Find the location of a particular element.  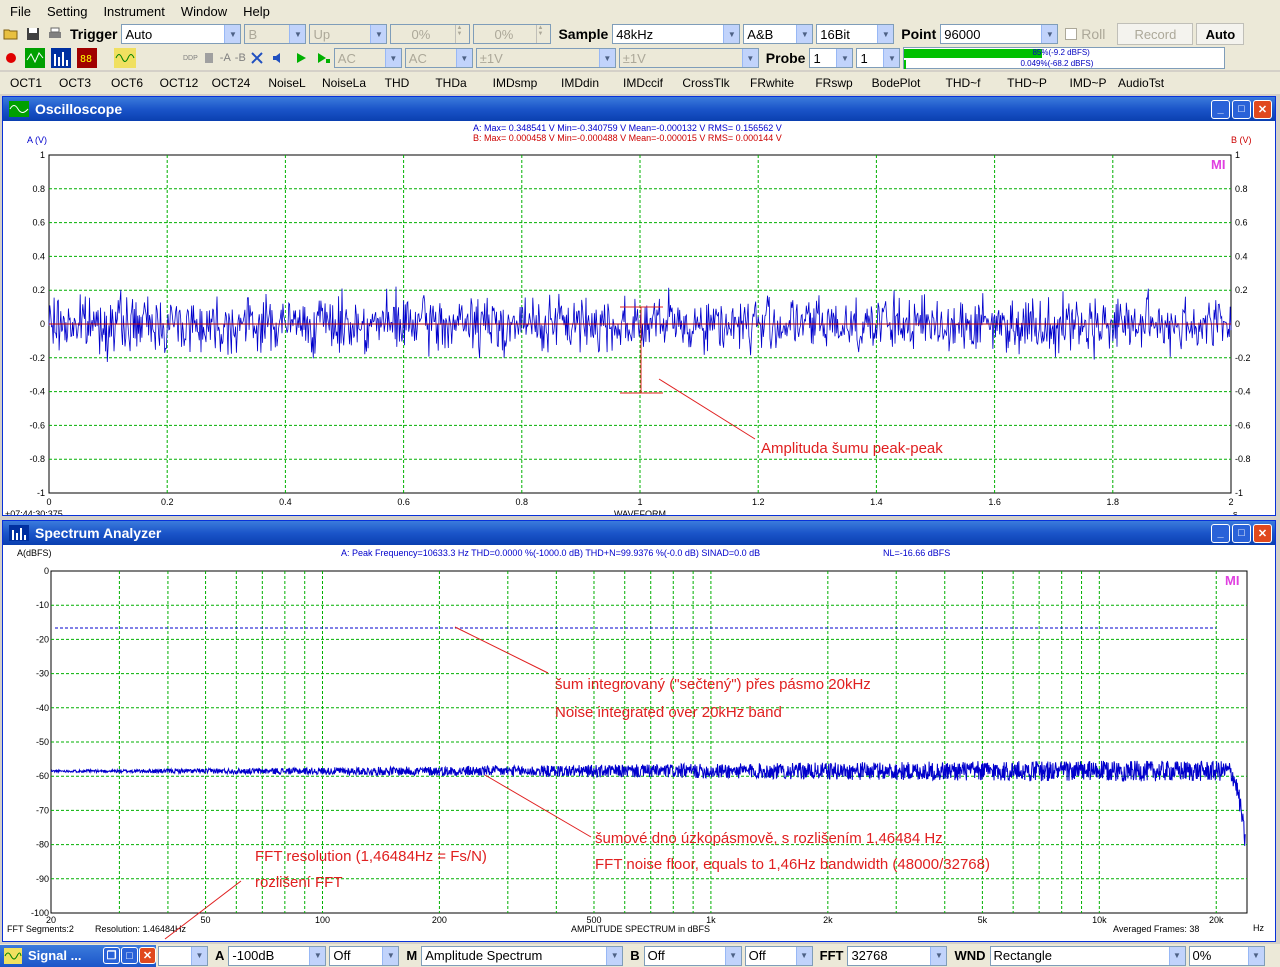

tab-imd-p: IMD~P is located at coordinates (1088, 83).